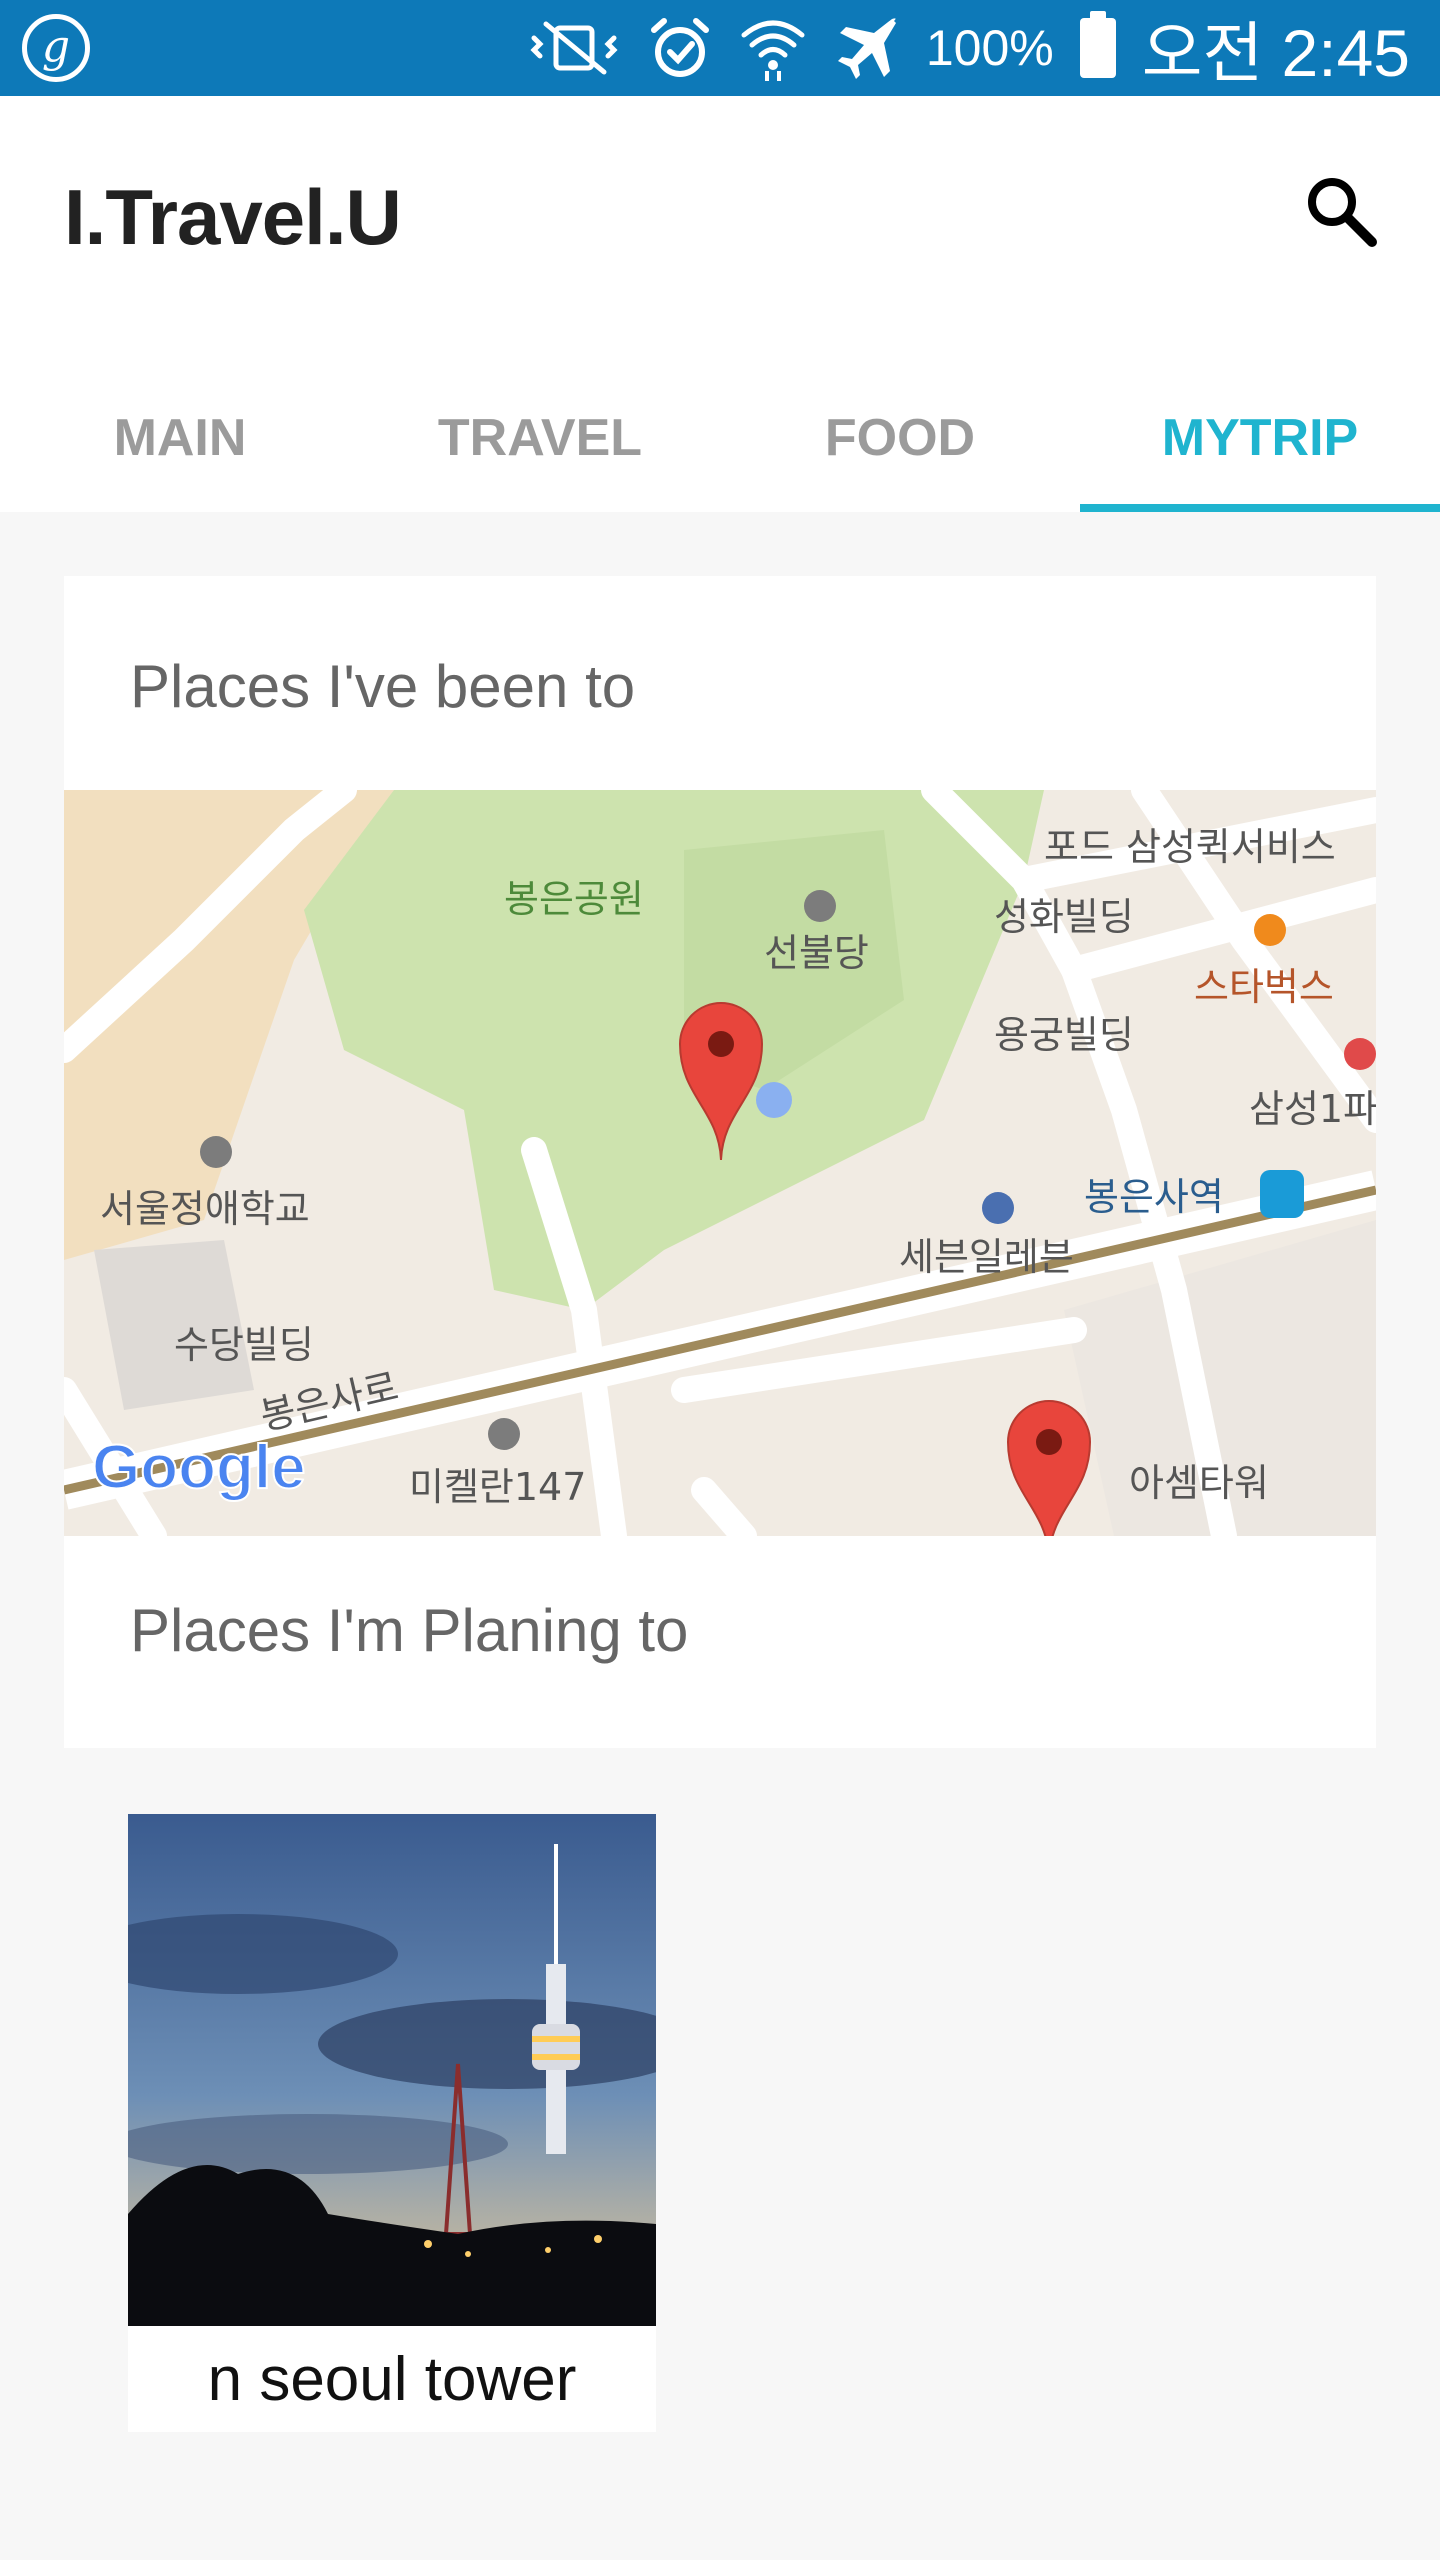 The width and height of the screenshot is (1440, 2560). I want to click on status-bar: g 100% 오전 2:45, so click(720, 48).